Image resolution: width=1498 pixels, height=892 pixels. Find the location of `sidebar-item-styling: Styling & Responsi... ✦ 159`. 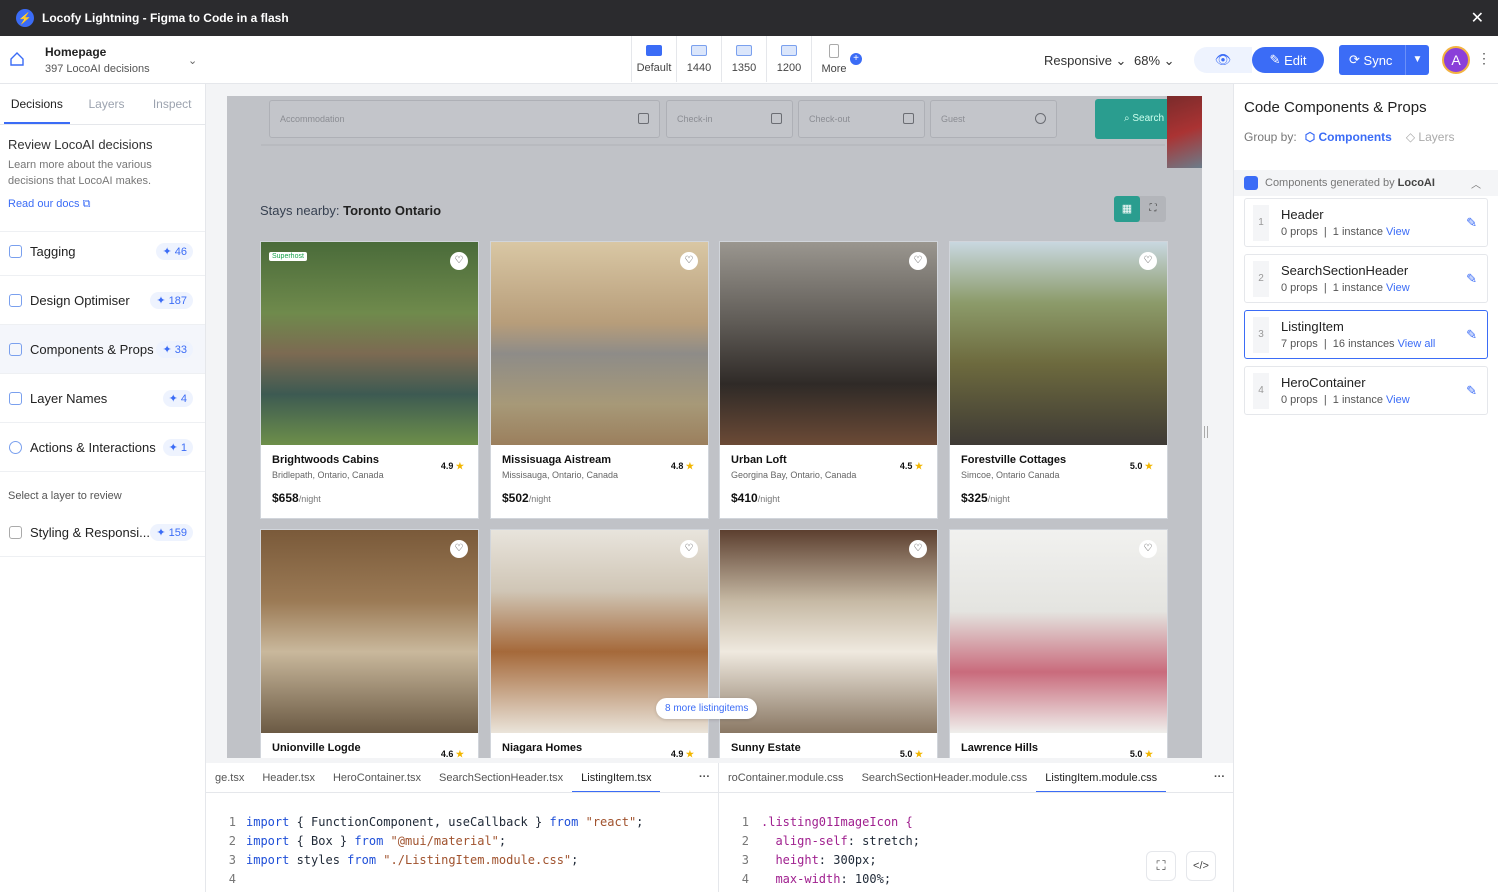

sidebar-item-styling: Styling & Responsi... ✦ 159 is located at coordinates (102, 532).